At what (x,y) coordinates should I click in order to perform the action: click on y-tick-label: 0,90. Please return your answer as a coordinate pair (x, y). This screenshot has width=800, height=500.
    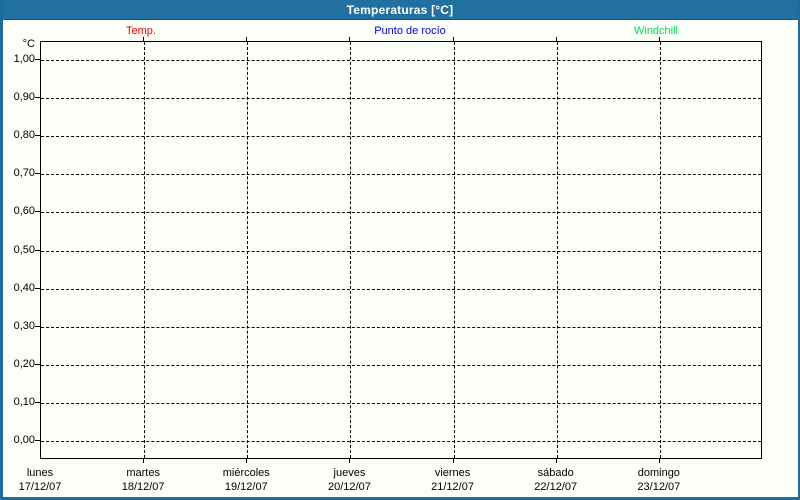
    Looking at the image, I should click on (24, 97).